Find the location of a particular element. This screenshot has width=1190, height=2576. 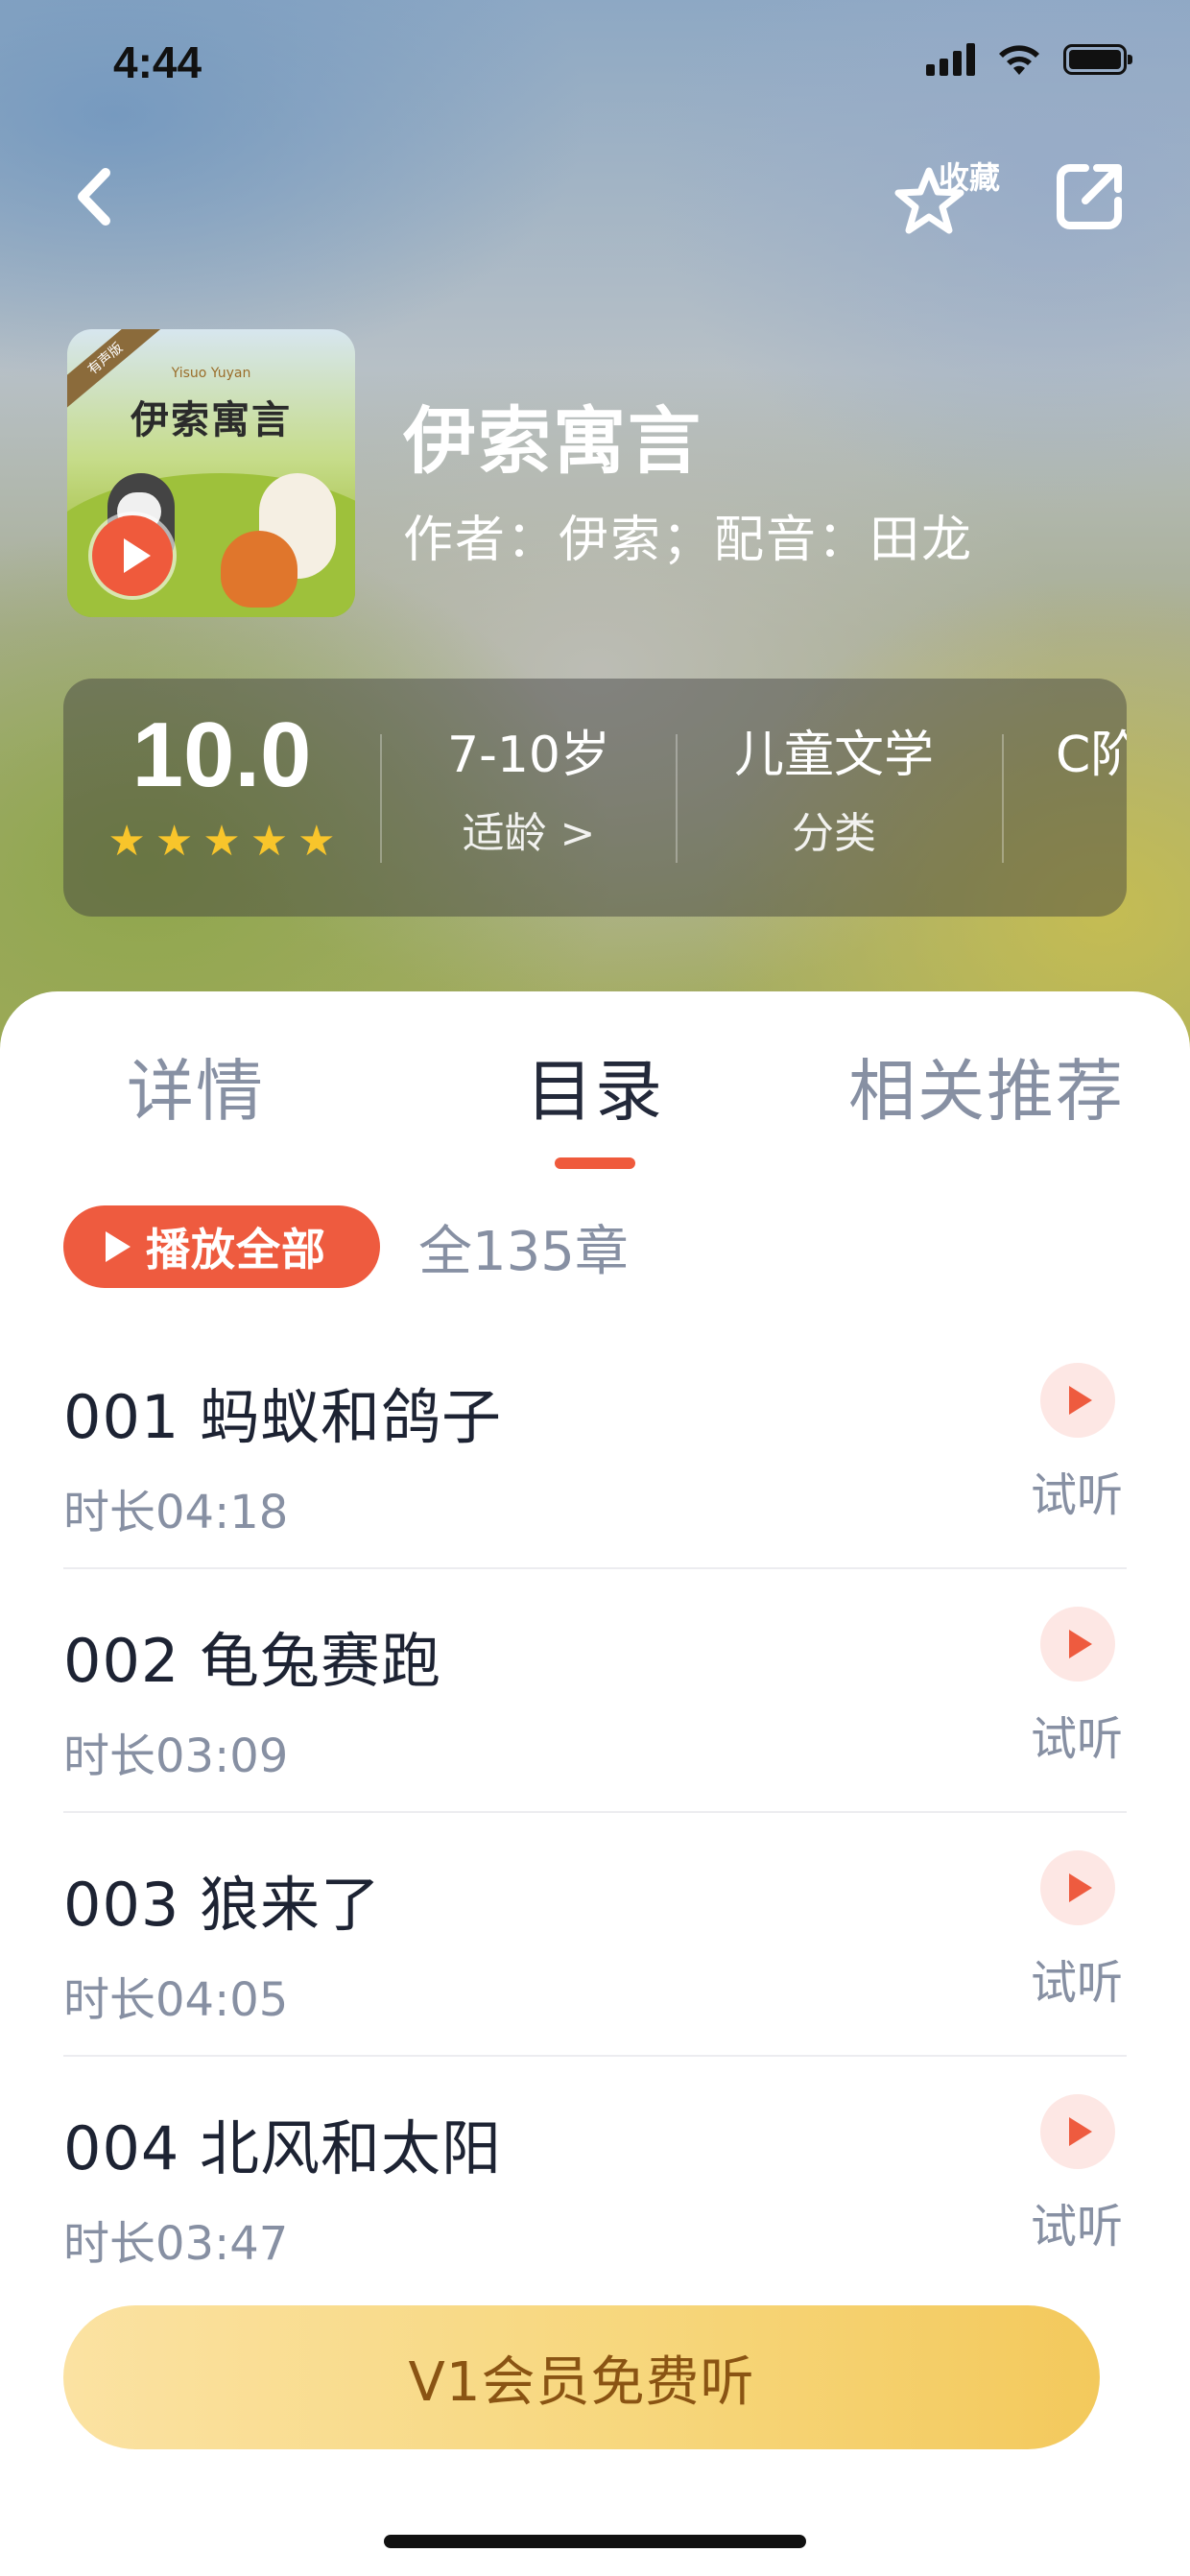

stat-level-value: C阶 is located at coordinates (1092, 755).